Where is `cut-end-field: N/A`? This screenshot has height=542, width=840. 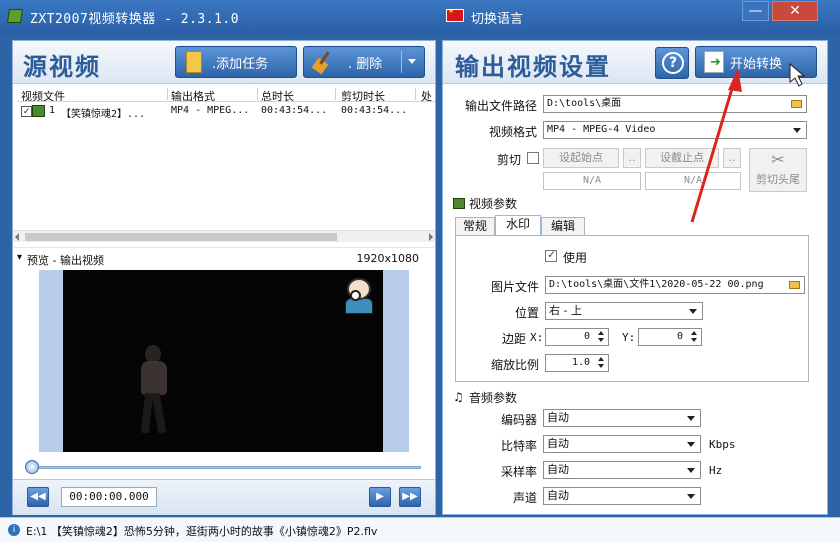 cut-end-field: N/A is located at coordinates (693, 181).